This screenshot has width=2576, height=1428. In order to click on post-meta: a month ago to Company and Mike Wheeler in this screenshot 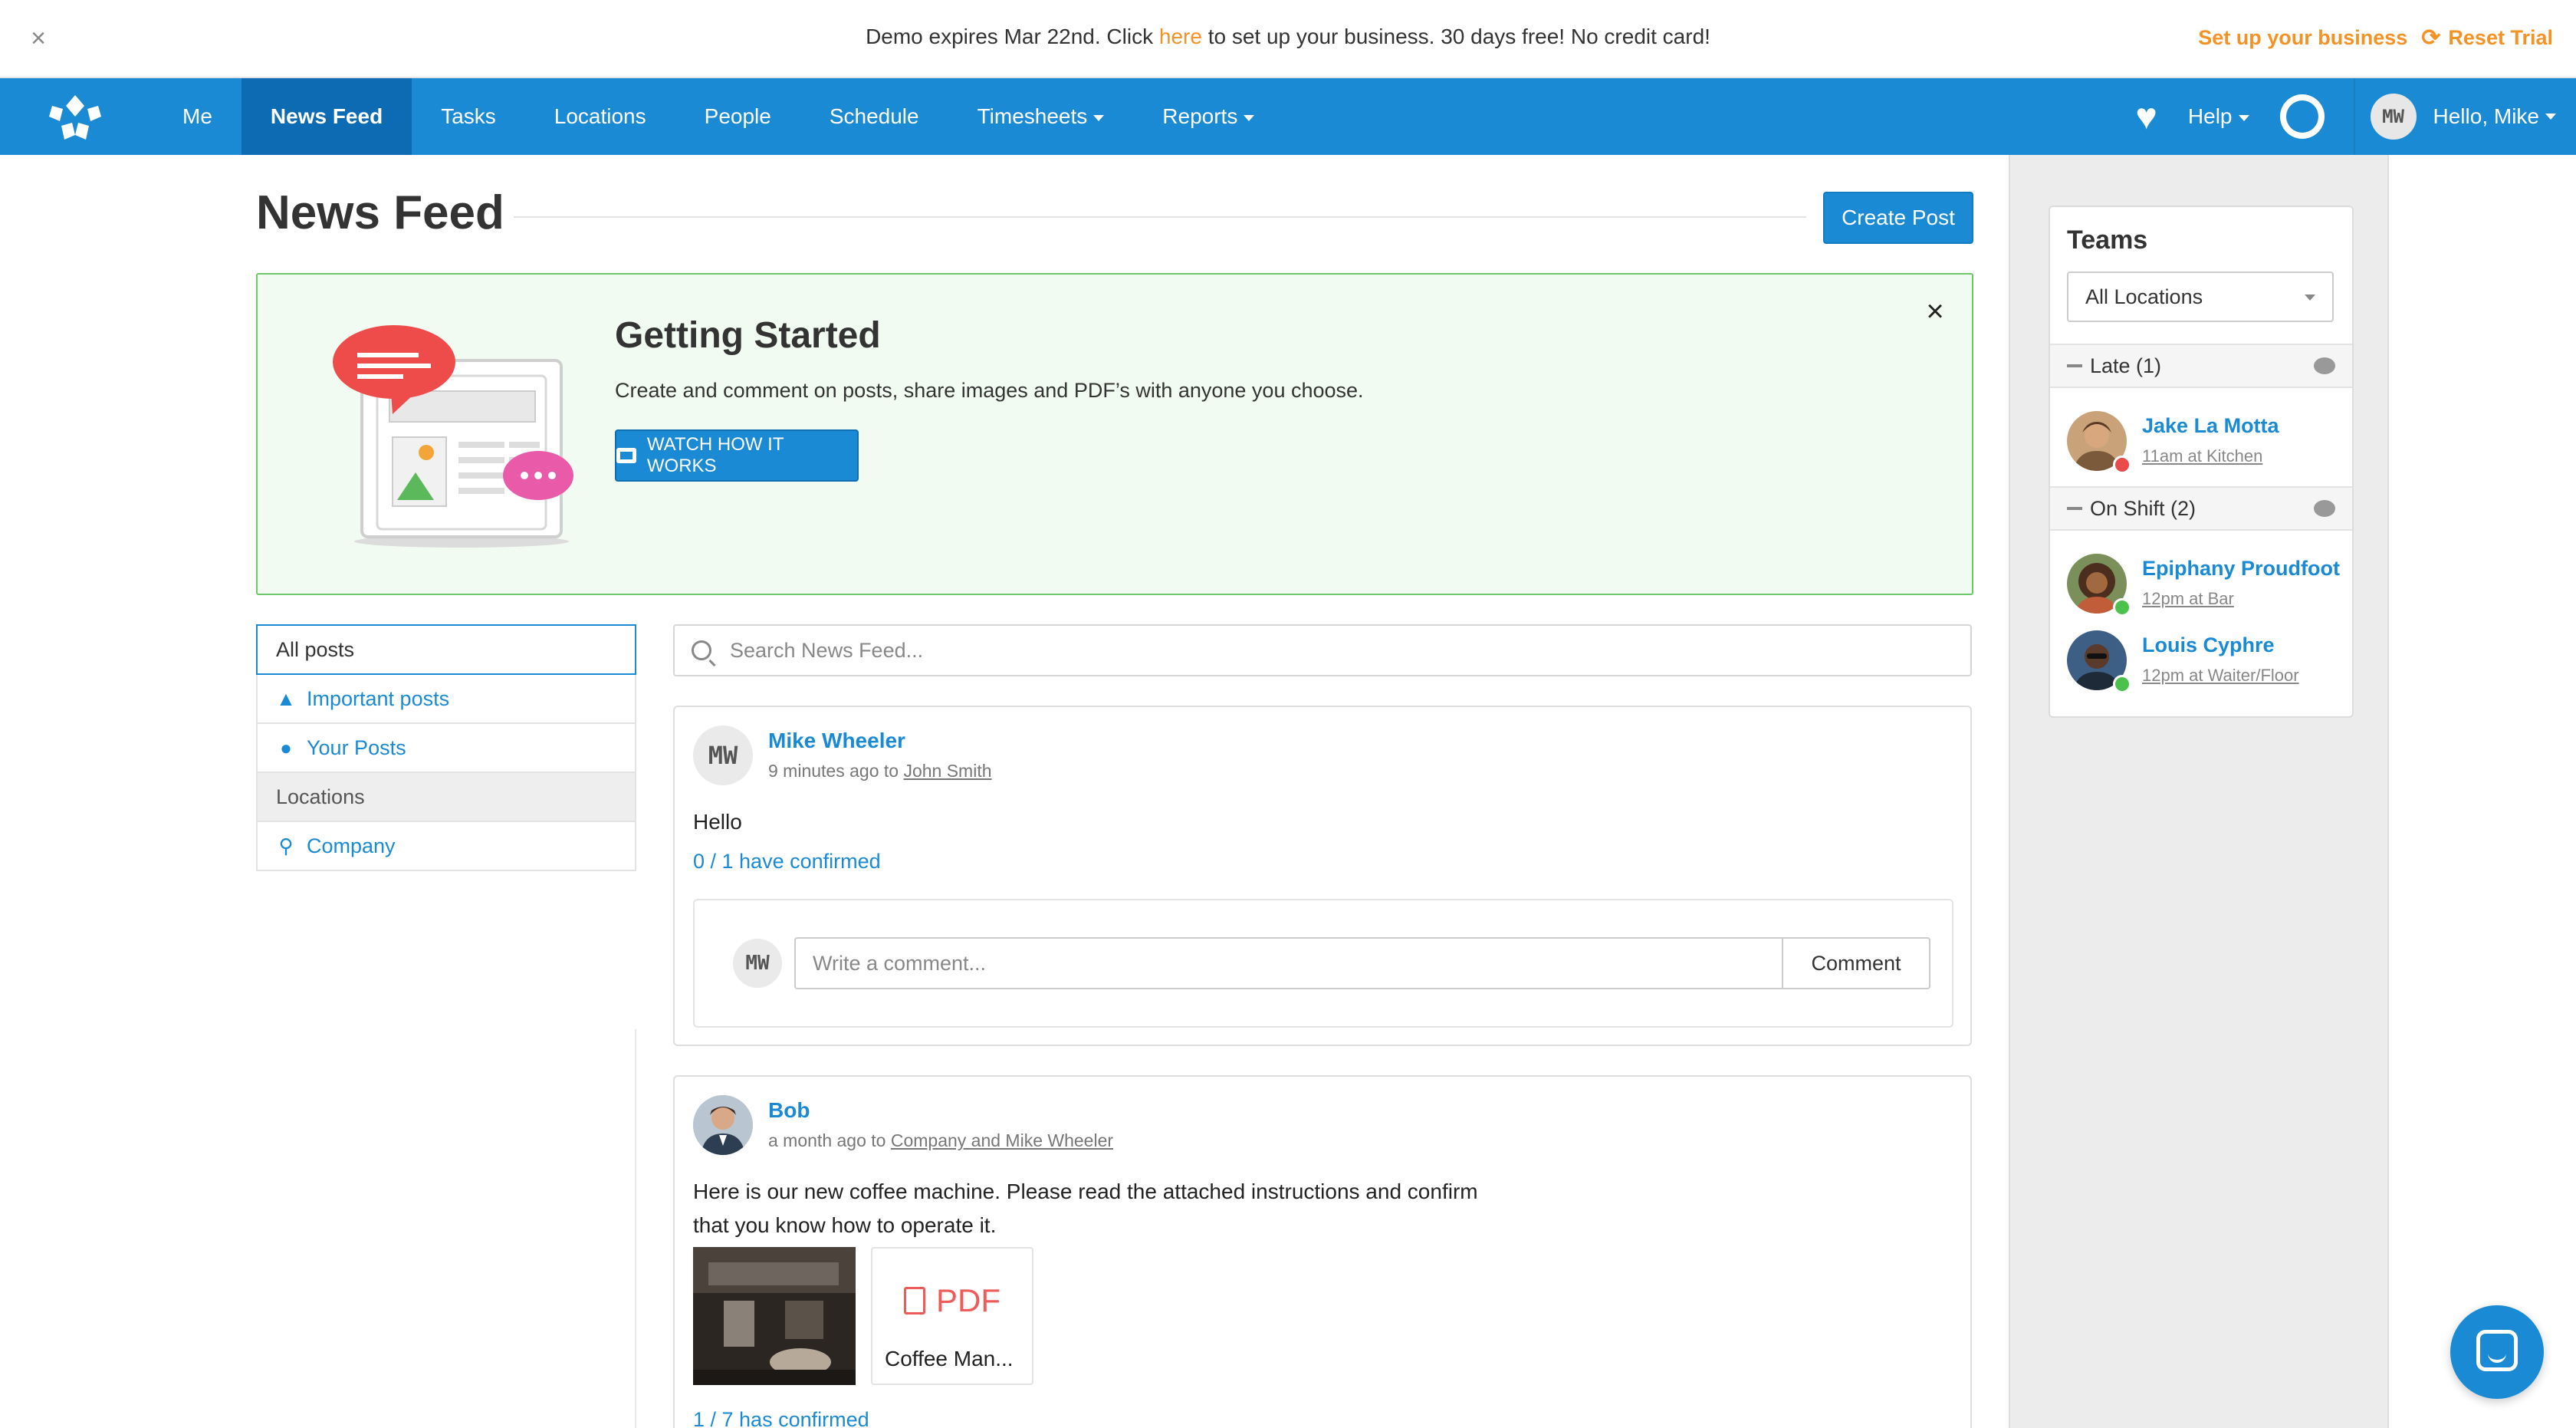, I will do `click(941, 1140)`.